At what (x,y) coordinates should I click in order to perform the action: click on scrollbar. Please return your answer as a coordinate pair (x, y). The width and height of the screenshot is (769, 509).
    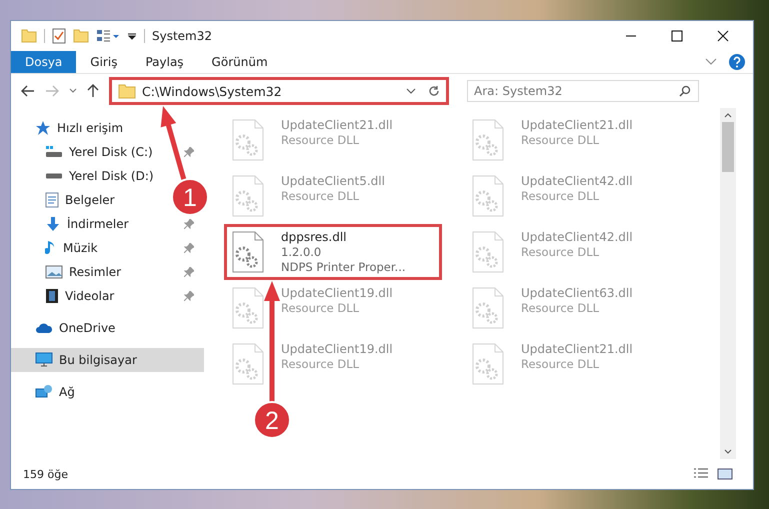
    Looking at the image, I should click on (728, 283).